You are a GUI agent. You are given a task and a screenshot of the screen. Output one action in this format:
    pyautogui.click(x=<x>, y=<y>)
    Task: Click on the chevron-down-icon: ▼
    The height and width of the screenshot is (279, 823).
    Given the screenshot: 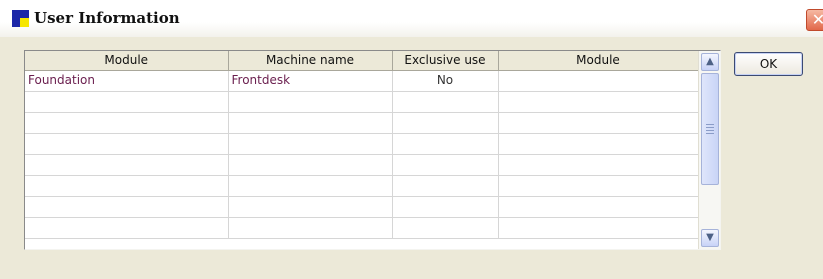 What is the action you would take?
    pyautogui.click(x=710, y=237)
    